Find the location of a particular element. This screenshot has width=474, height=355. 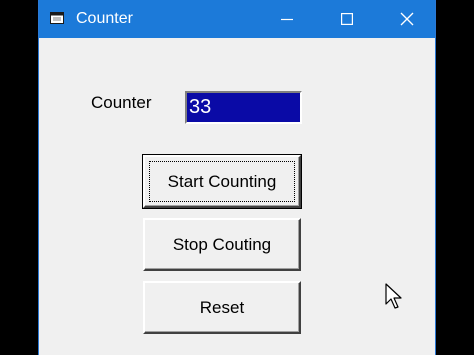

title-bar: Counter is located at coordinates (237, 19).